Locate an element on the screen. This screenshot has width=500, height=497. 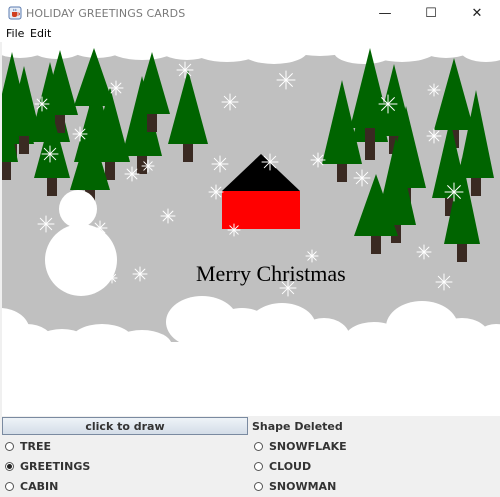
radio-tree: TREE is located at coordinates (28, 446).